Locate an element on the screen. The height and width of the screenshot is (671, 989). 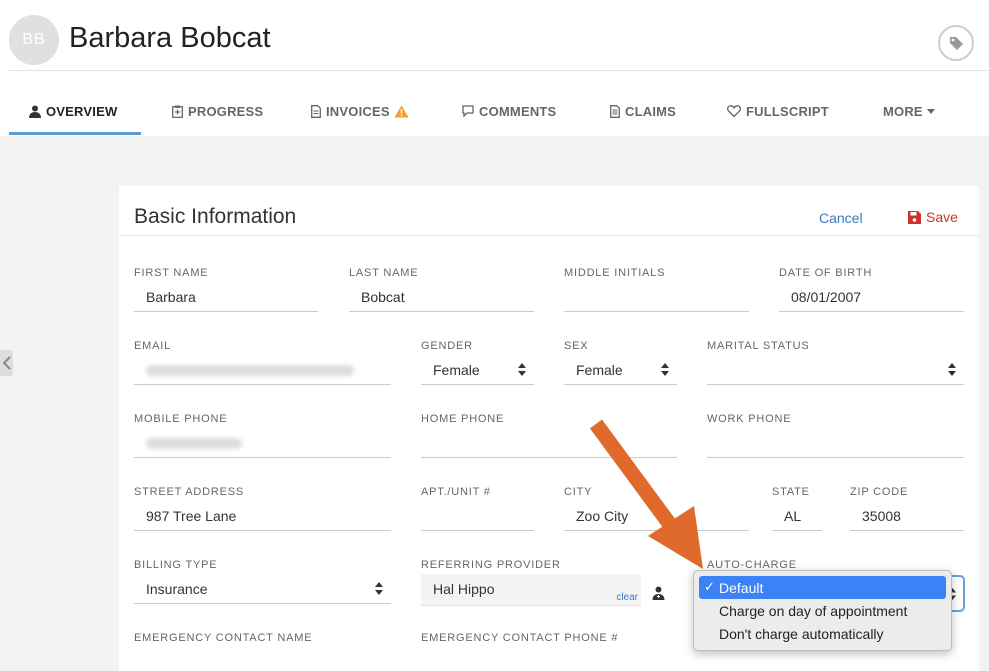
tab-comments: COMMENTS is located at coordinates (509, 111).